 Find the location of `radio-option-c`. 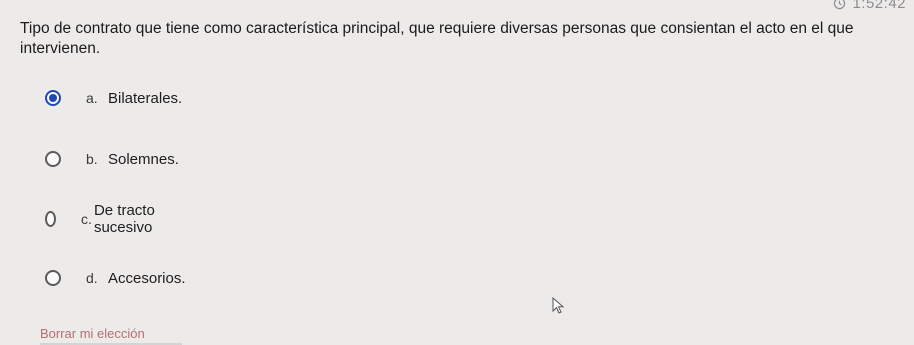

radio-option-c is located at coordinates (51, 219).